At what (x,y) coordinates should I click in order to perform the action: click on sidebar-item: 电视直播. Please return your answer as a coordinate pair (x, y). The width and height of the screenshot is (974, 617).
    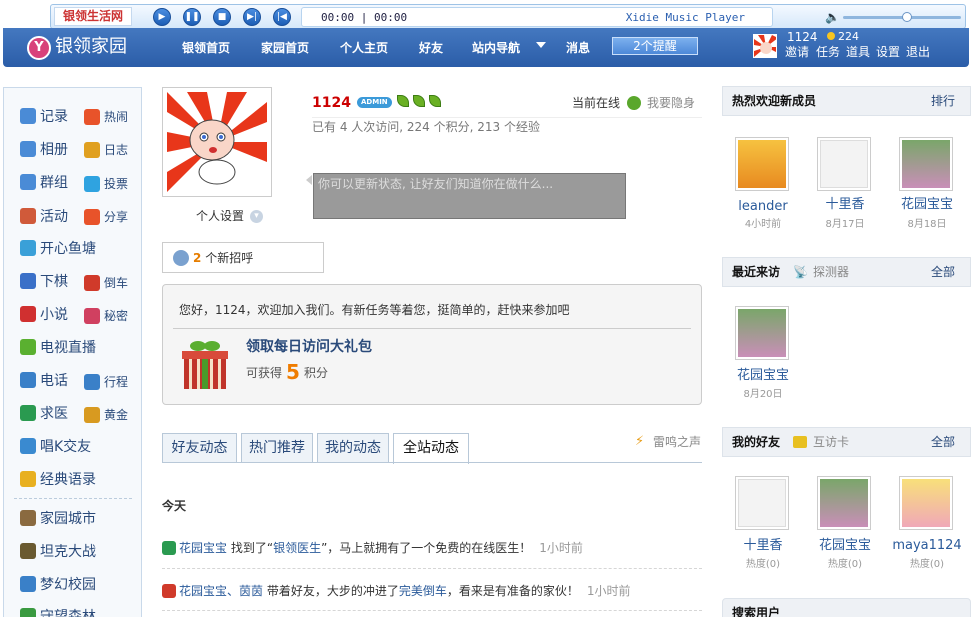
    Looking at the image, I should click on (58, 347).